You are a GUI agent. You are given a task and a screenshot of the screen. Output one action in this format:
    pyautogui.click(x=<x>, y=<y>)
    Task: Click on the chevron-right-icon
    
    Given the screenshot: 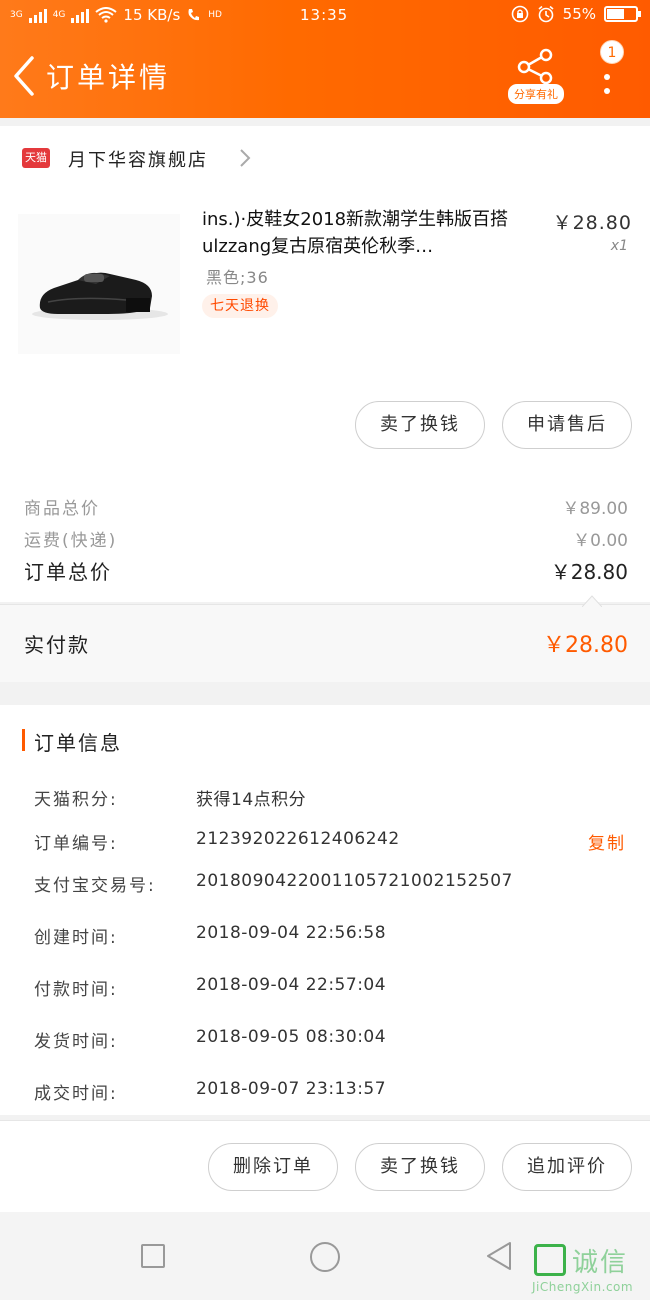 What is the action you would take?
    pyautogui.click(x=245, y=158)
    